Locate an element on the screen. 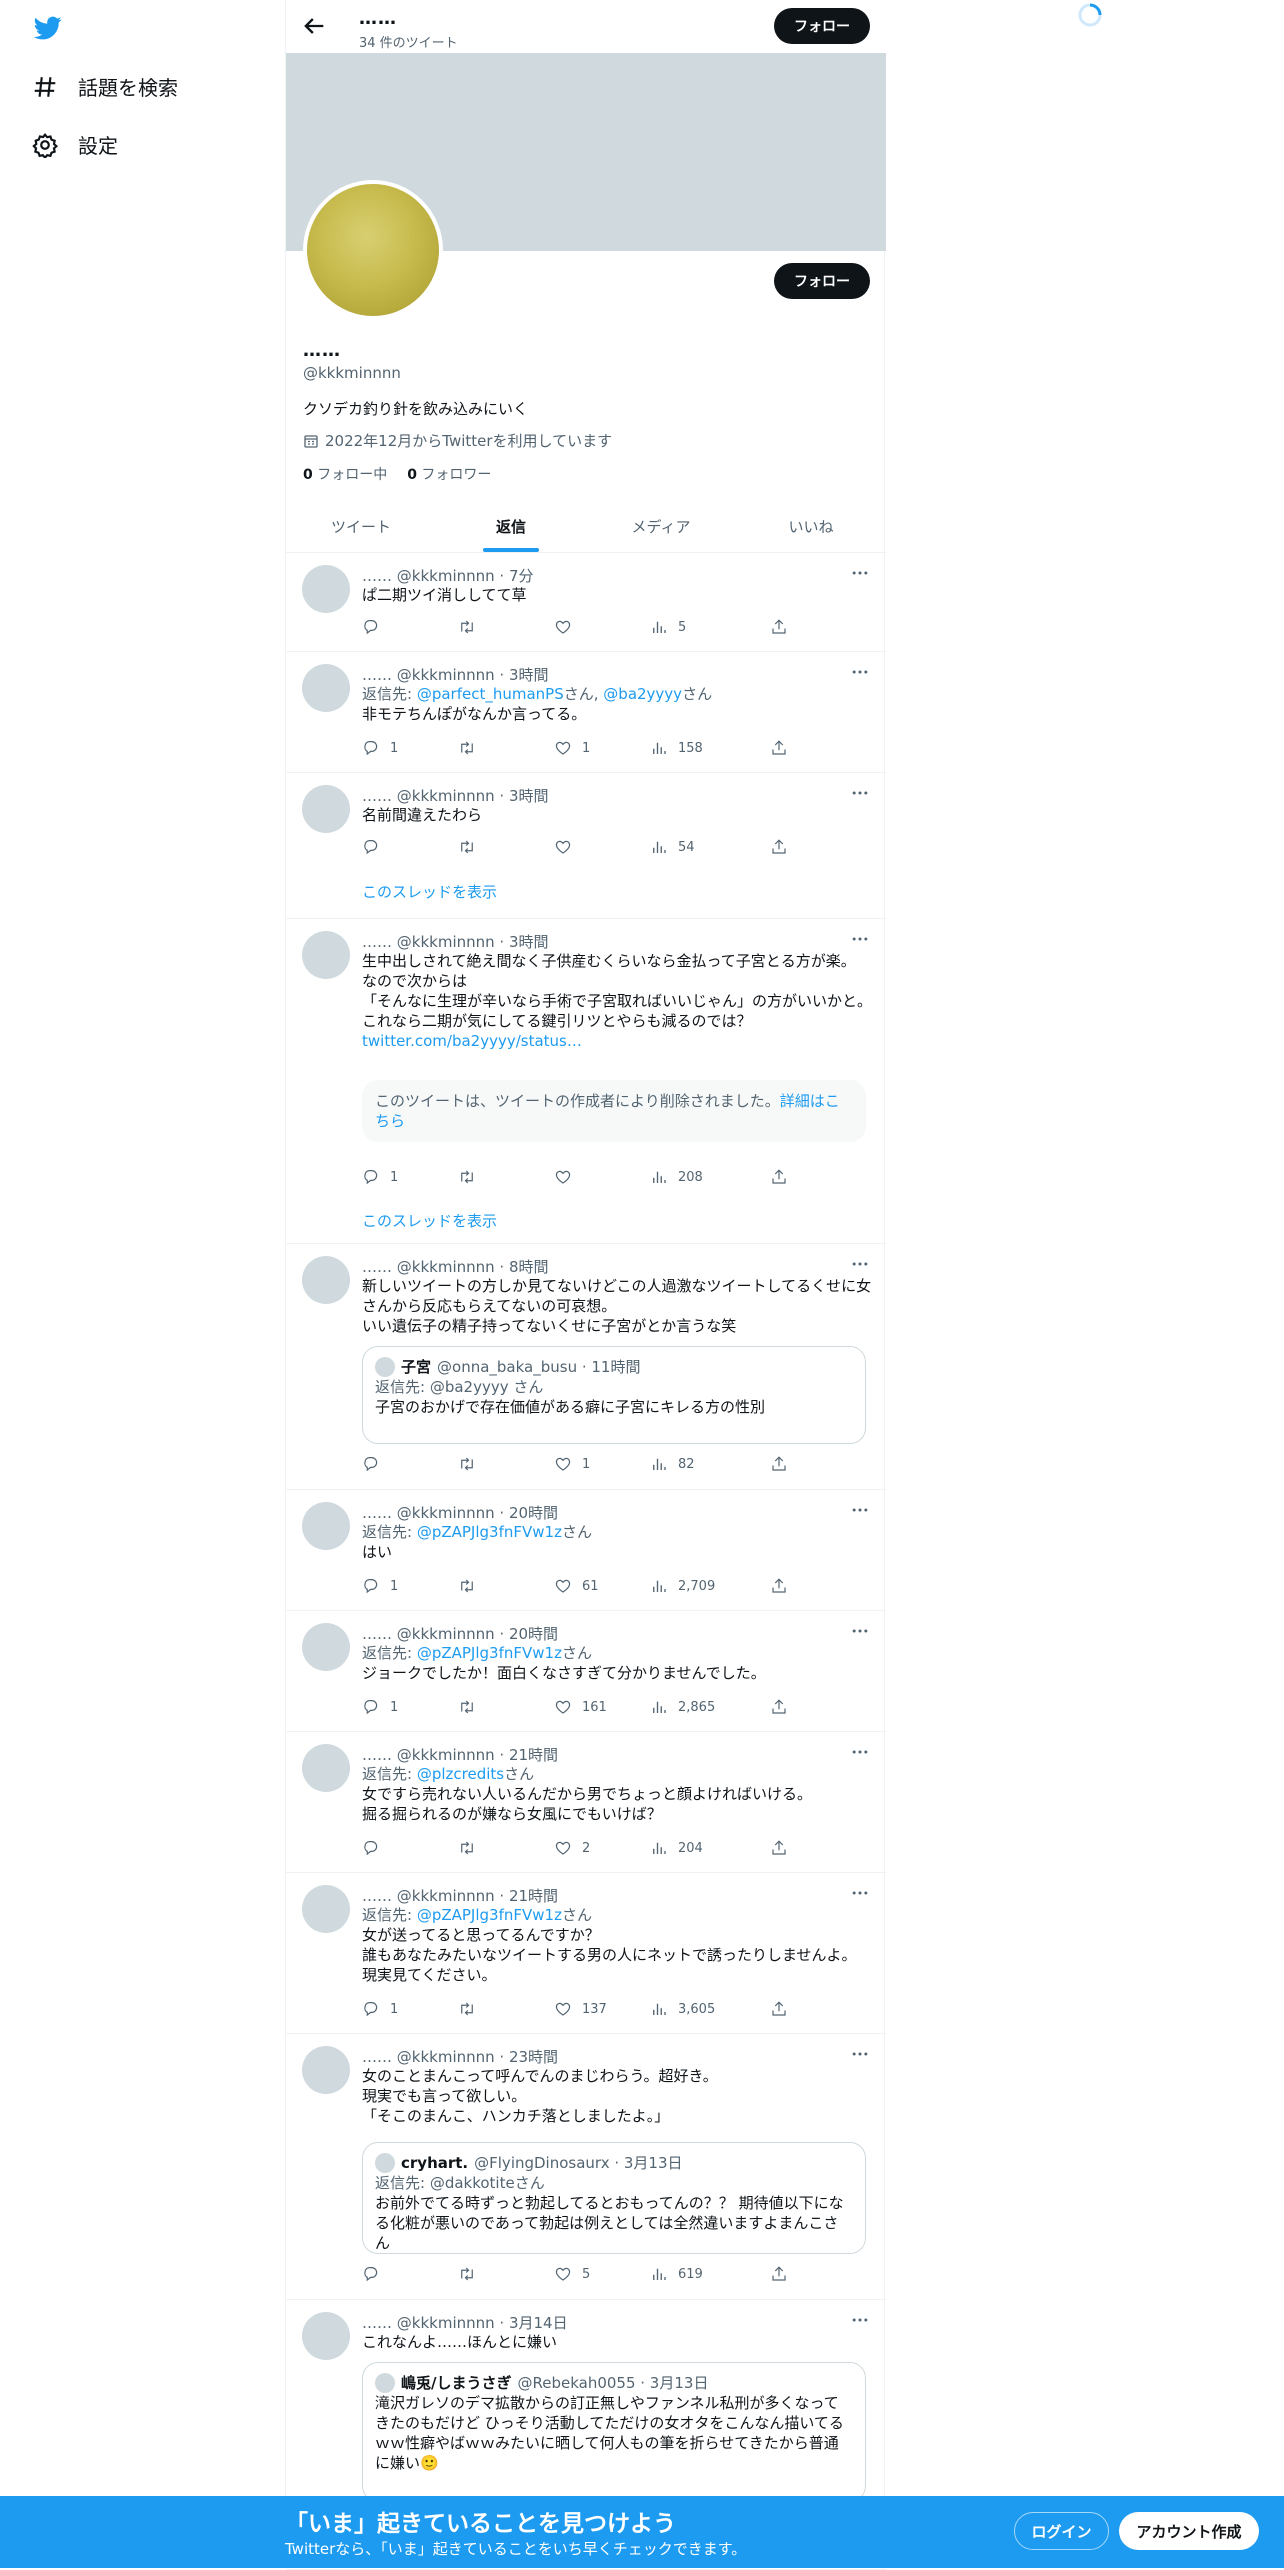 Image resolution: width=1284 pixels, height=2570 pixels. signup-button: アカウント作成 is located at coordinates (1189, 2531).